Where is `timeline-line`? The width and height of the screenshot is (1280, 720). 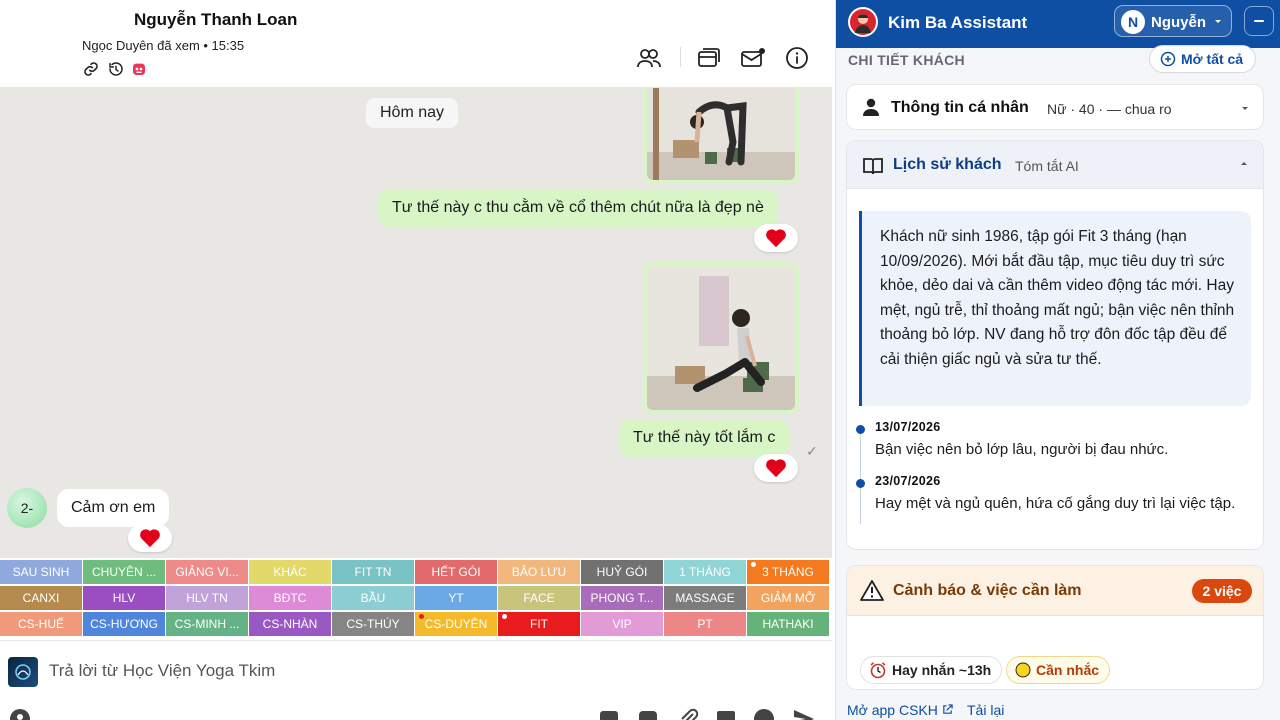 timeline-line is located at coordinates (860, 476).